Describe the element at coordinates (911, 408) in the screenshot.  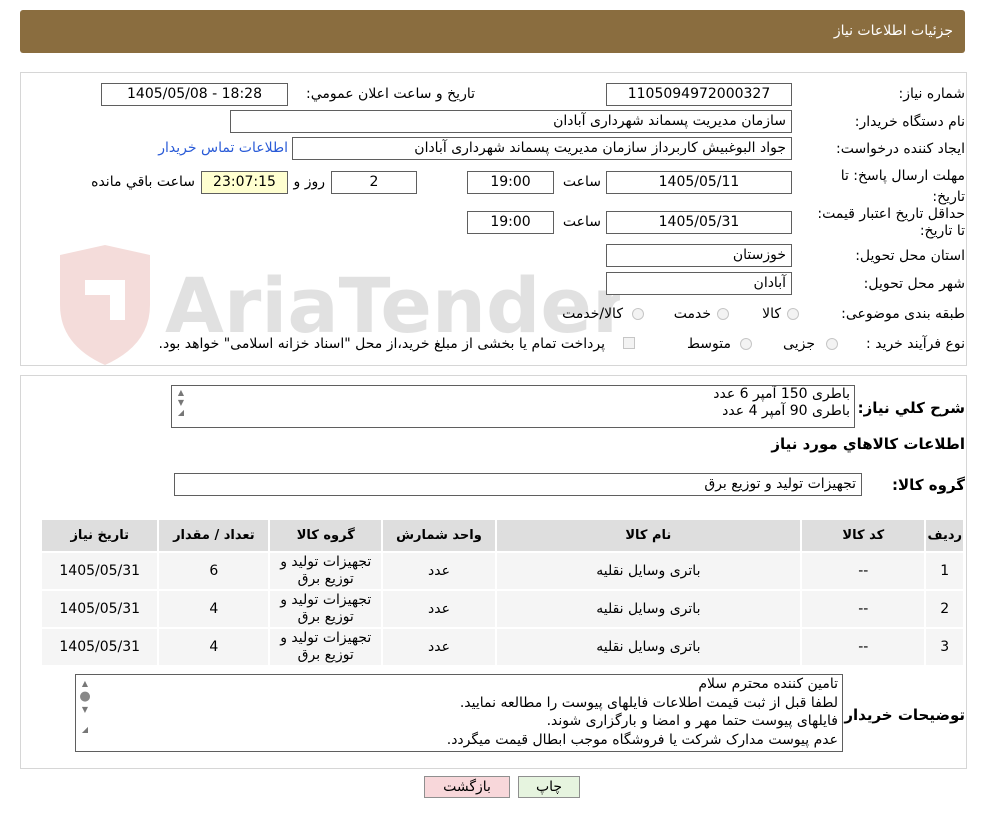
I see `description-label: شرح کلي نیاز:` at that location.